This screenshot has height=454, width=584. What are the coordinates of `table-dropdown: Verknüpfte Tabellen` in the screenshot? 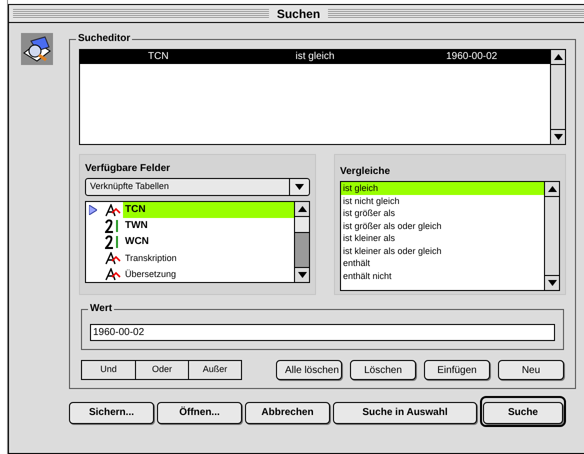 It's located at (197, 187).